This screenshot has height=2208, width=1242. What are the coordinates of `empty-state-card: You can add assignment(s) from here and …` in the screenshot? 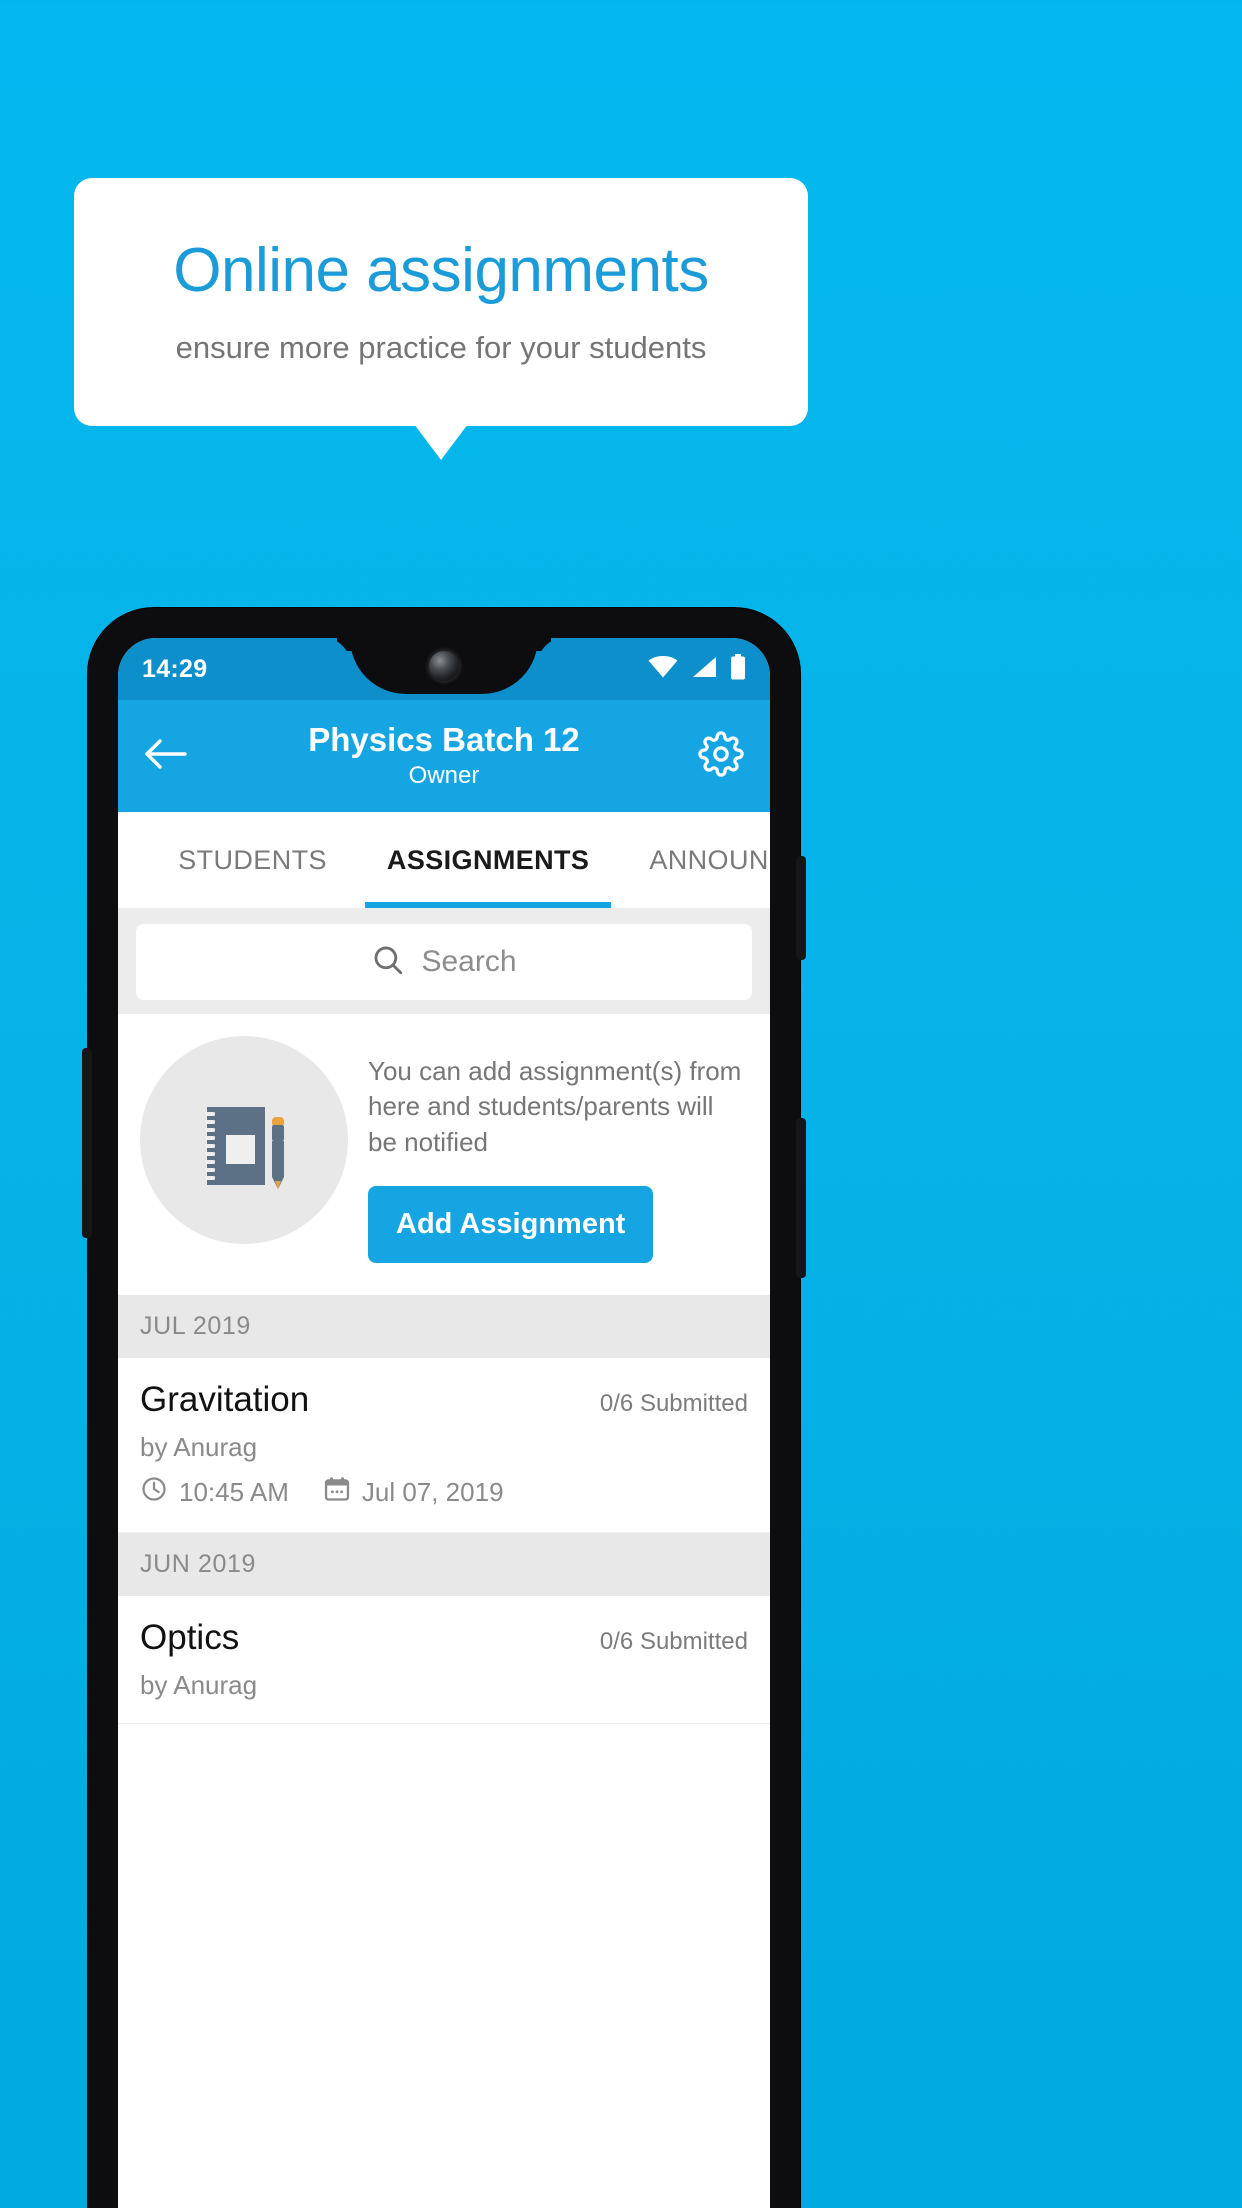 It's located at (444, 1155).